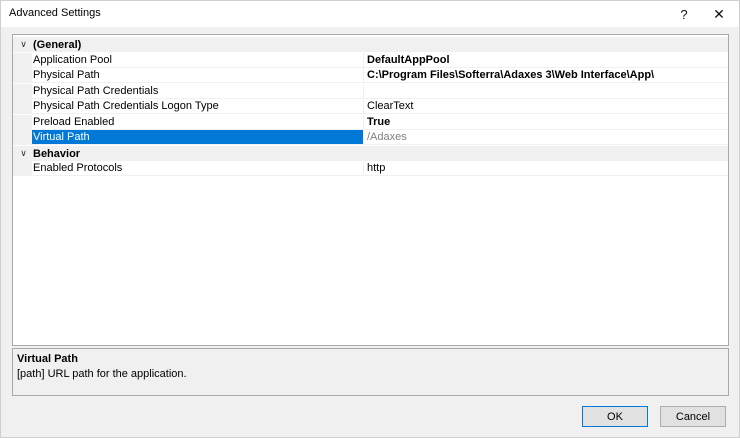  Describe the element at coordinates (55, 13) in the screenshot. I see `dialog-title: Advanced Settings` at that location.